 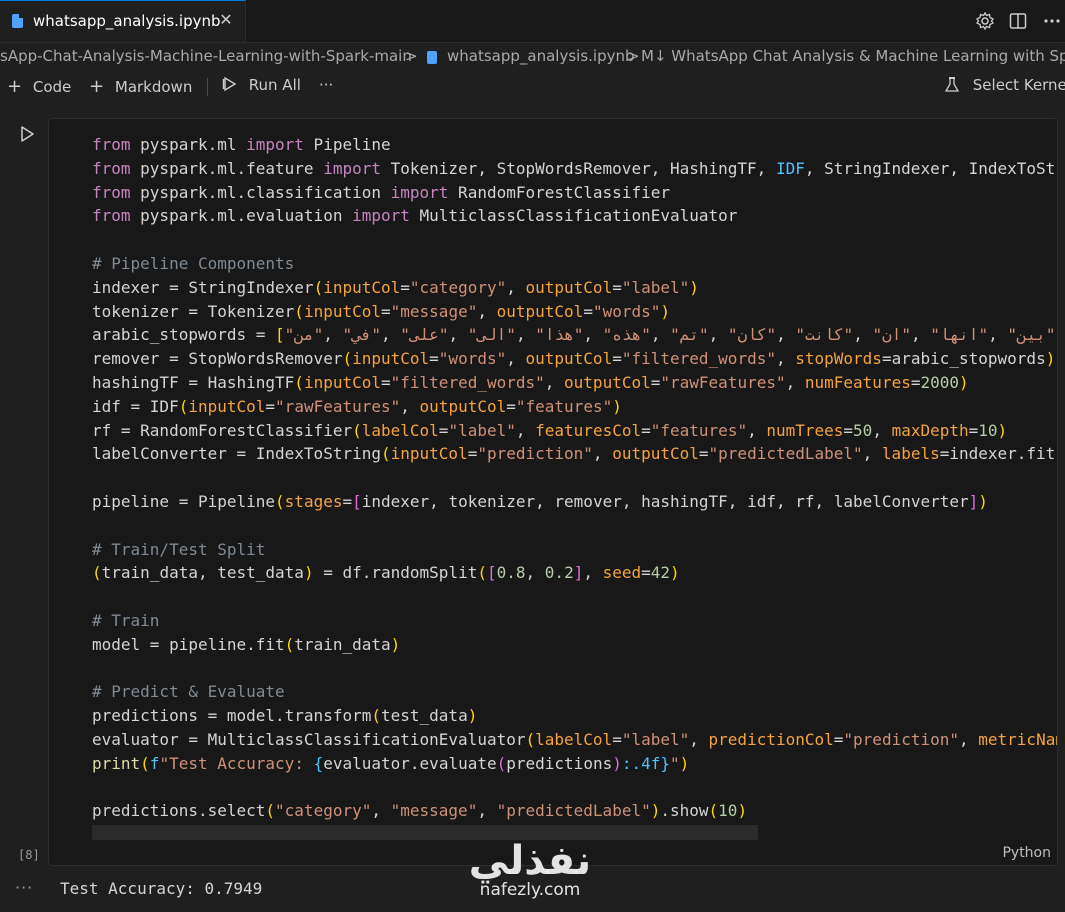 I want to click on kernel-icon, so click(x=952, y=84).